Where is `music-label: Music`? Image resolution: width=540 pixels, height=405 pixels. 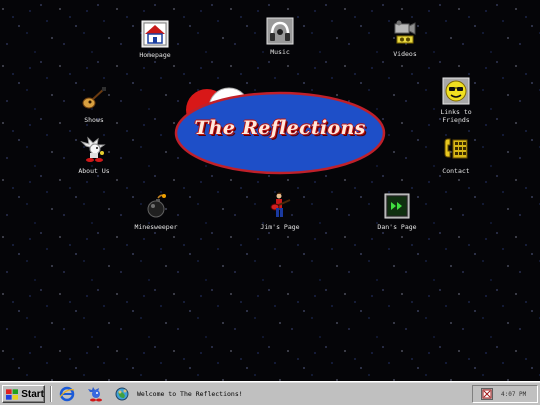 music-label: Music is located at coordinates (280, 52).